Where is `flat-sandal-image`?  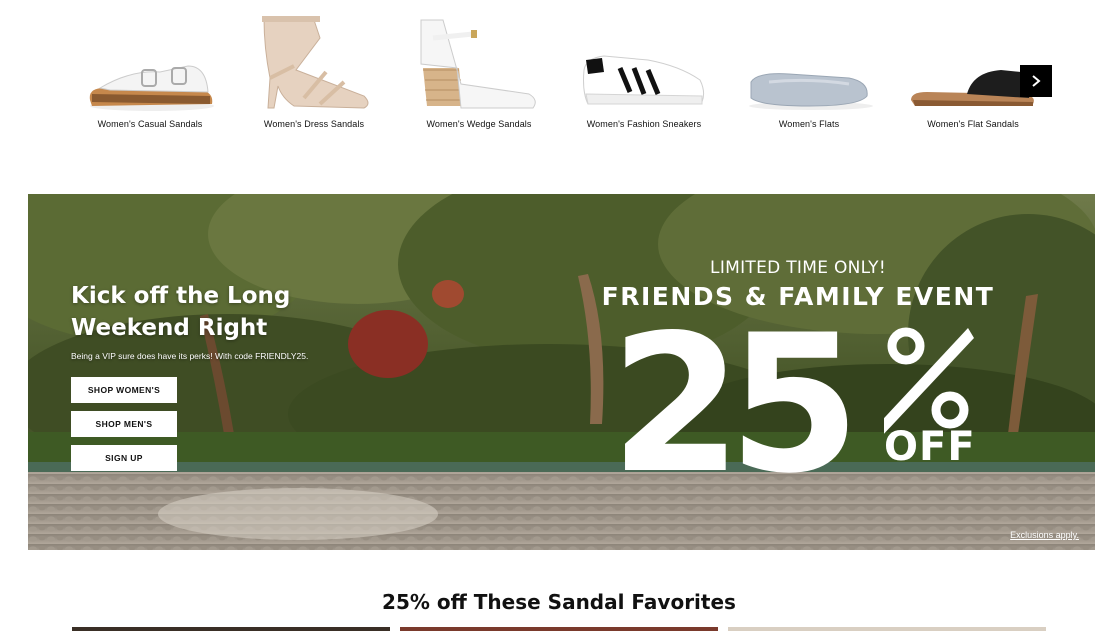 flat-sandal-image is located at coordinates (972, 88).